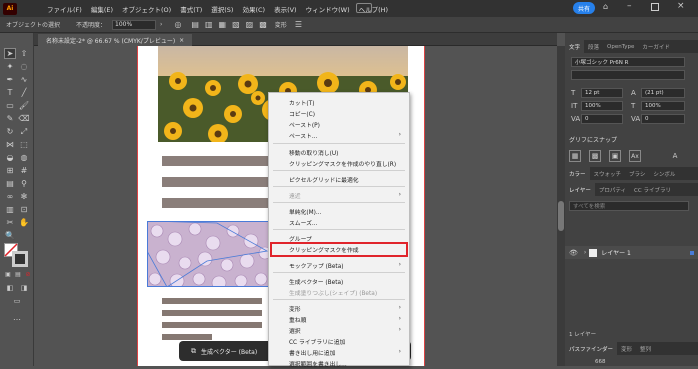  I want to click on align-bottom-icon: ▩, so click(263, 24).